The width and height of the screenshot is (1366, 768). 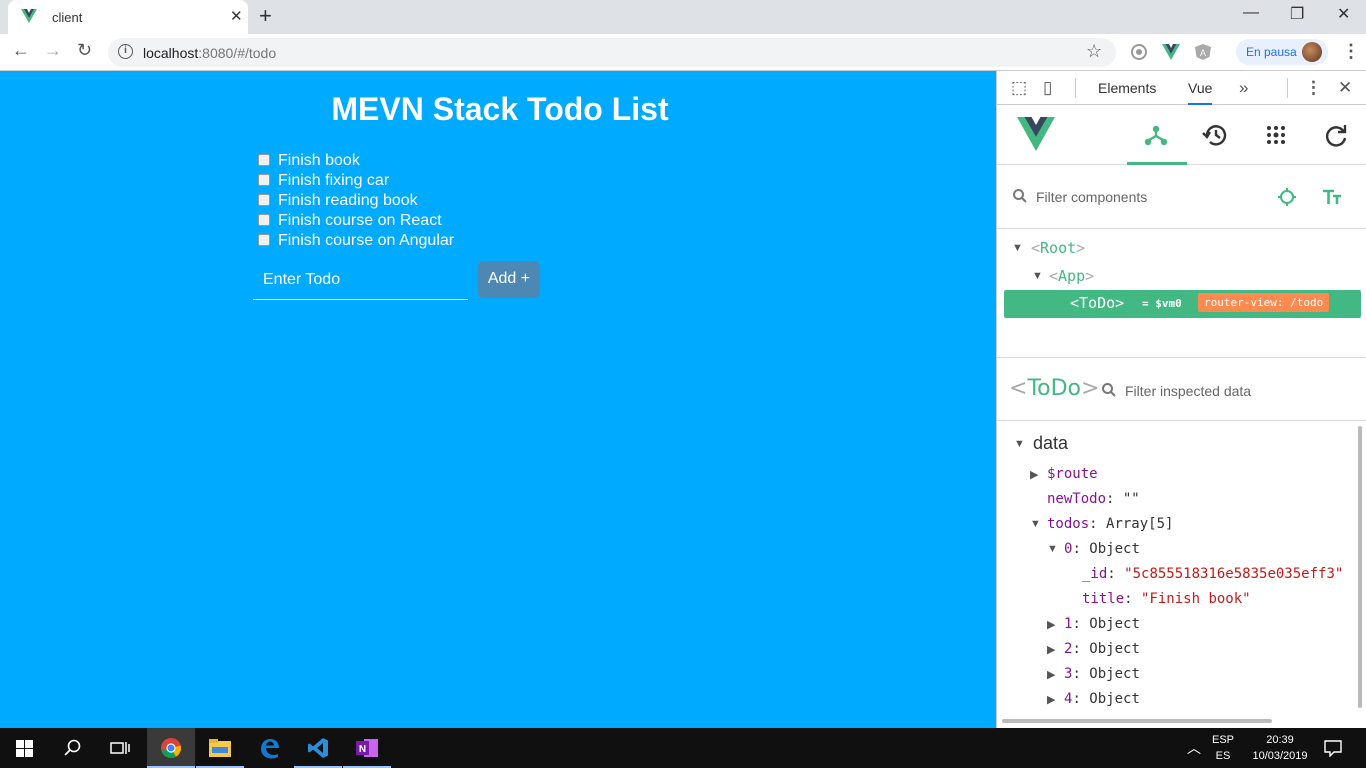 I want to click on address-bar: i localhost:8080/#/todo ☆, so click(x=612, y=52).